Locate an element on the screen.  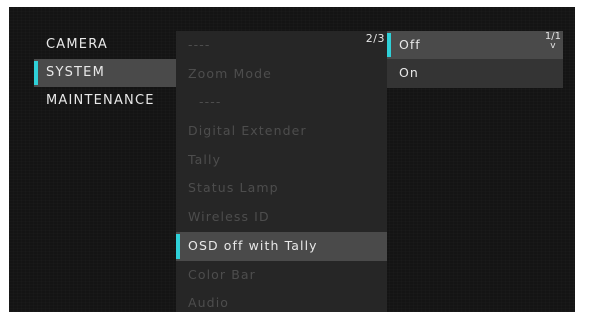
submenu-item-zoom-mode: Zoom Mode is located at coordinates (230, 73).